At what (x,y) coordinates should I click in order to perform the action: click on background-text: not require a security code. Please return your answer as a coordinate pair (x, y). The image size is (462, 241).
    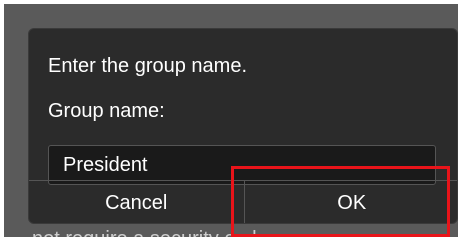
    Looking at the image, I should click on (150, 232).